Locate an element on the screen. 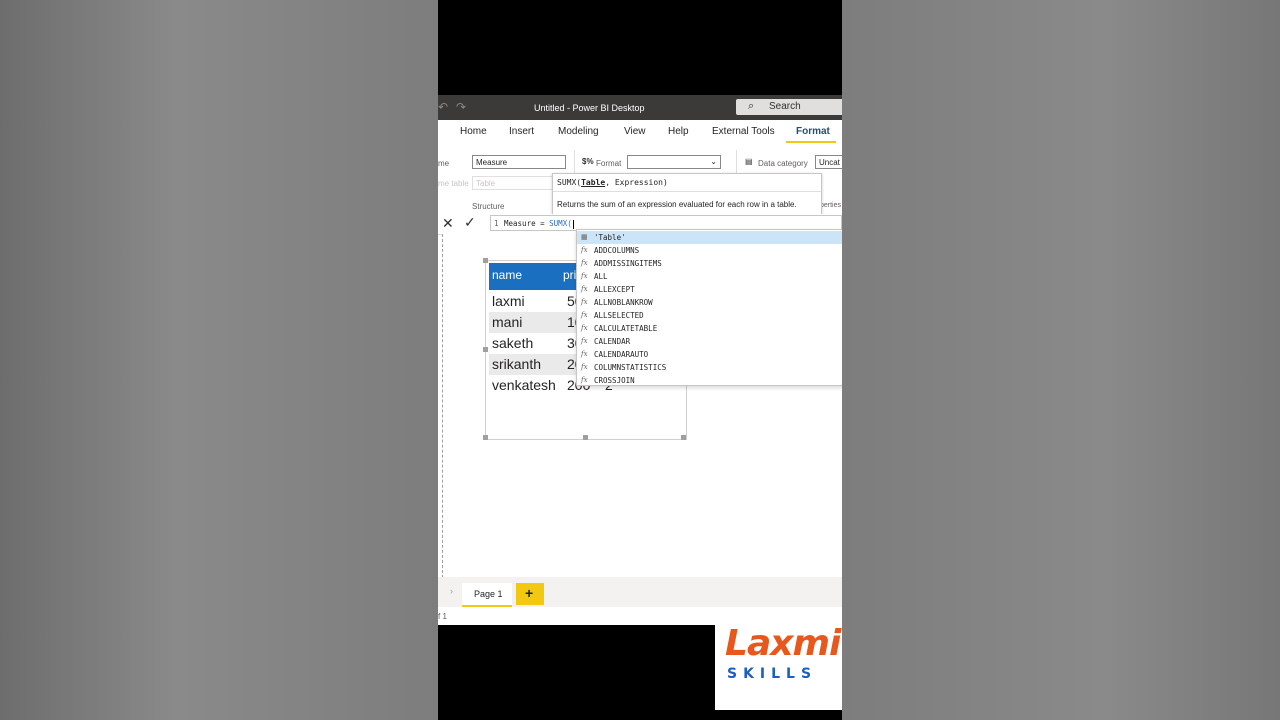 Image resolution: width=1280 pixels, height=720 pixels. formula-code: Measure = SUMX( is located at coordinates (539, 224).